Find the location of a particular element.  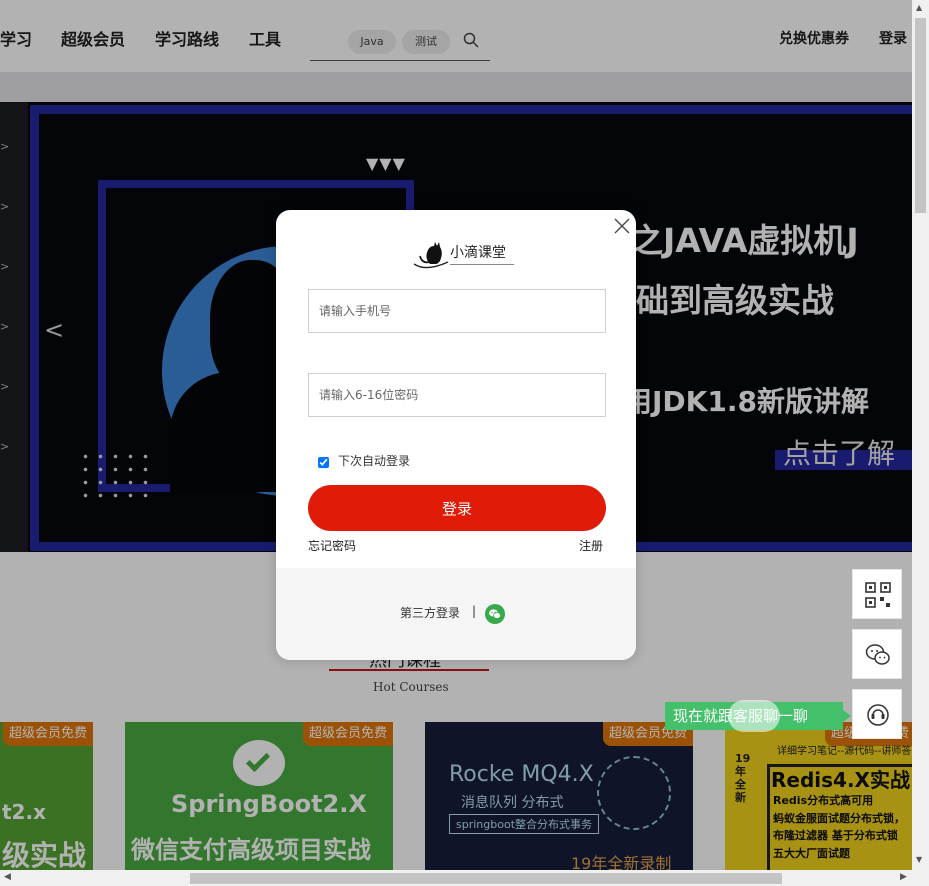

logo-underline is located at coordinates (482, 264).